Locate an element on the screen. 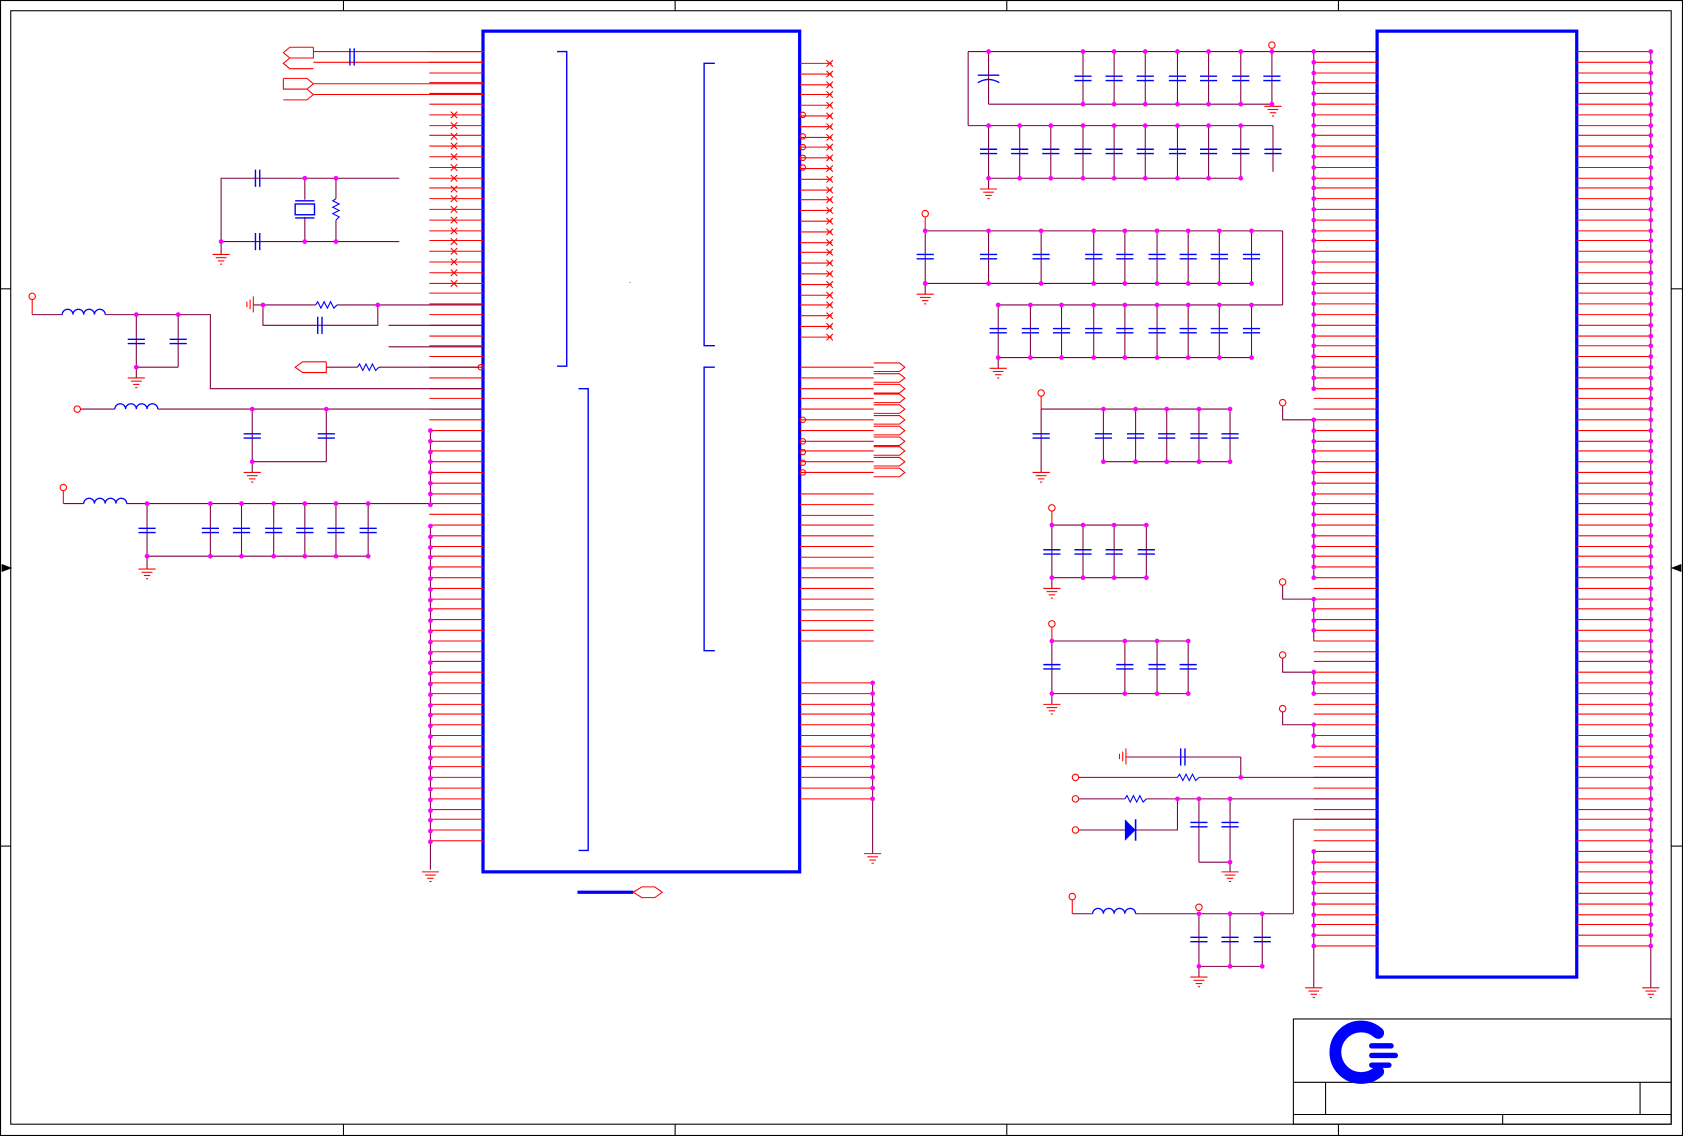  capacitor is located at coordinates (352, 57).